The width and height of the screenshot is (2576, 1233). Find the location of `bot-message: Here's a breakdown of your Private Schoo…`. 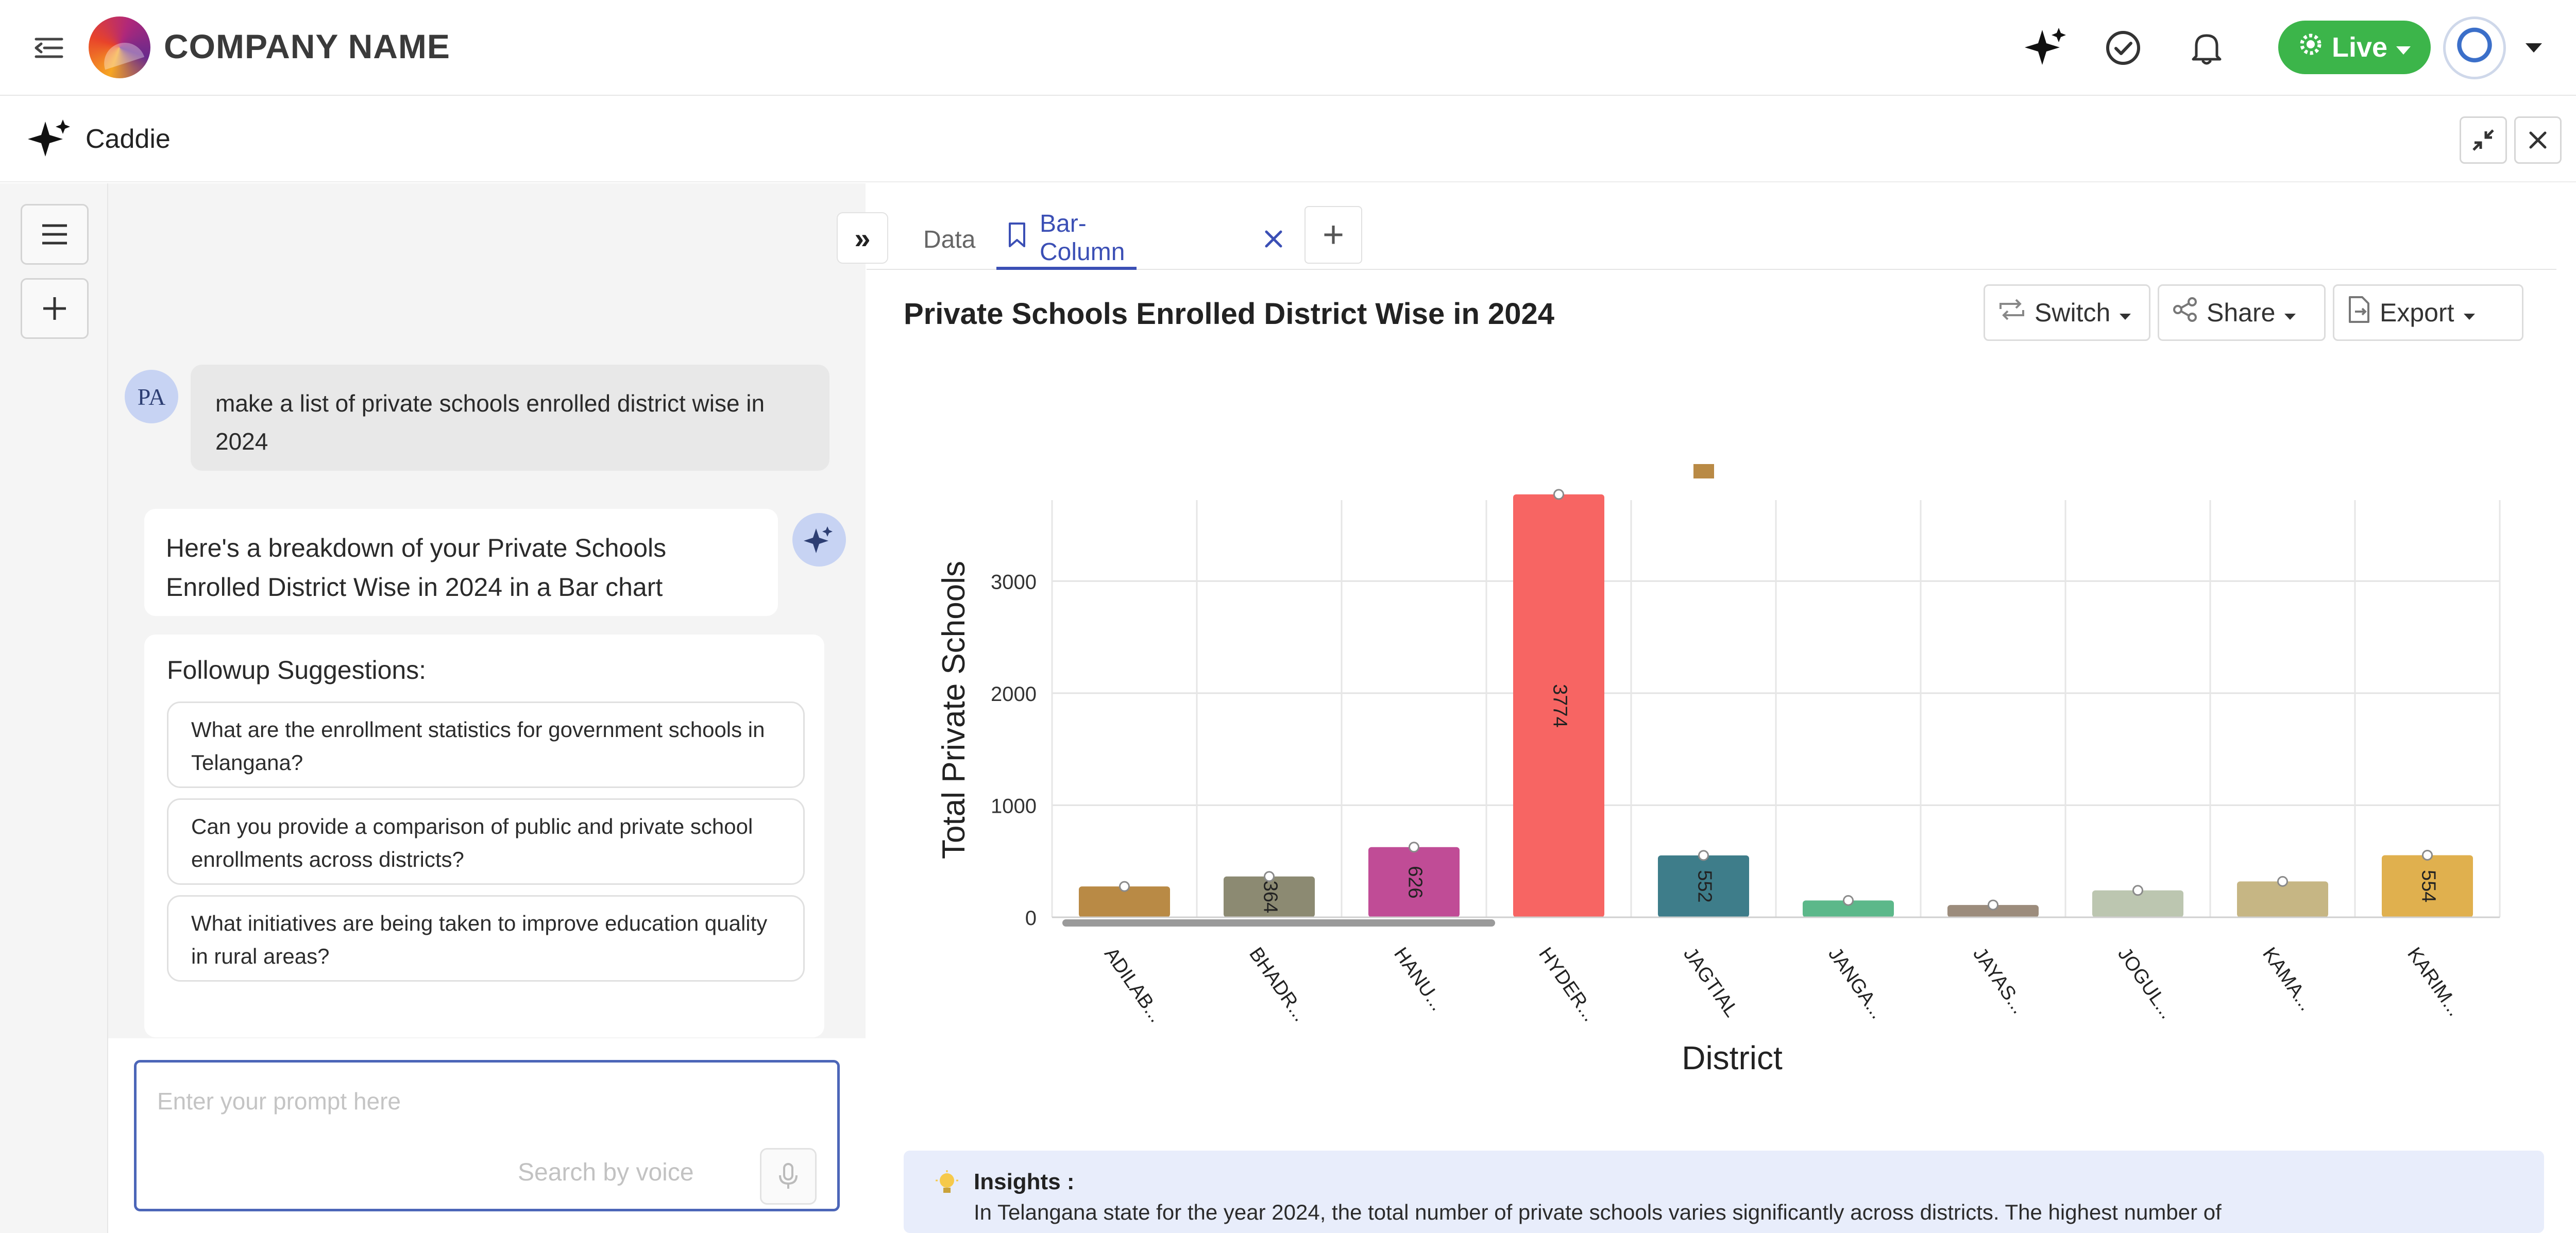

bot-message: Here's a breakdown of your Private Schoo… is located at coordinates (461, 562).